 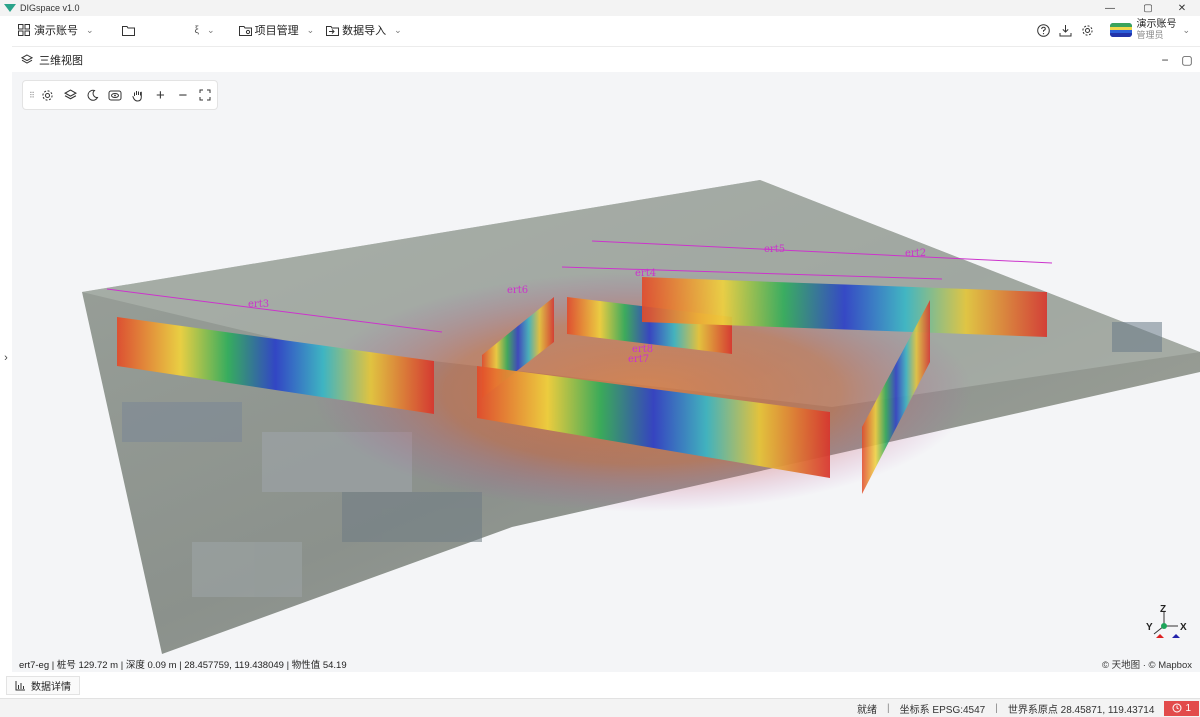 What do you see at coordinates (1177, 708) in the screenshot?
I see `history-icon` at bounding box center [1177, 708].